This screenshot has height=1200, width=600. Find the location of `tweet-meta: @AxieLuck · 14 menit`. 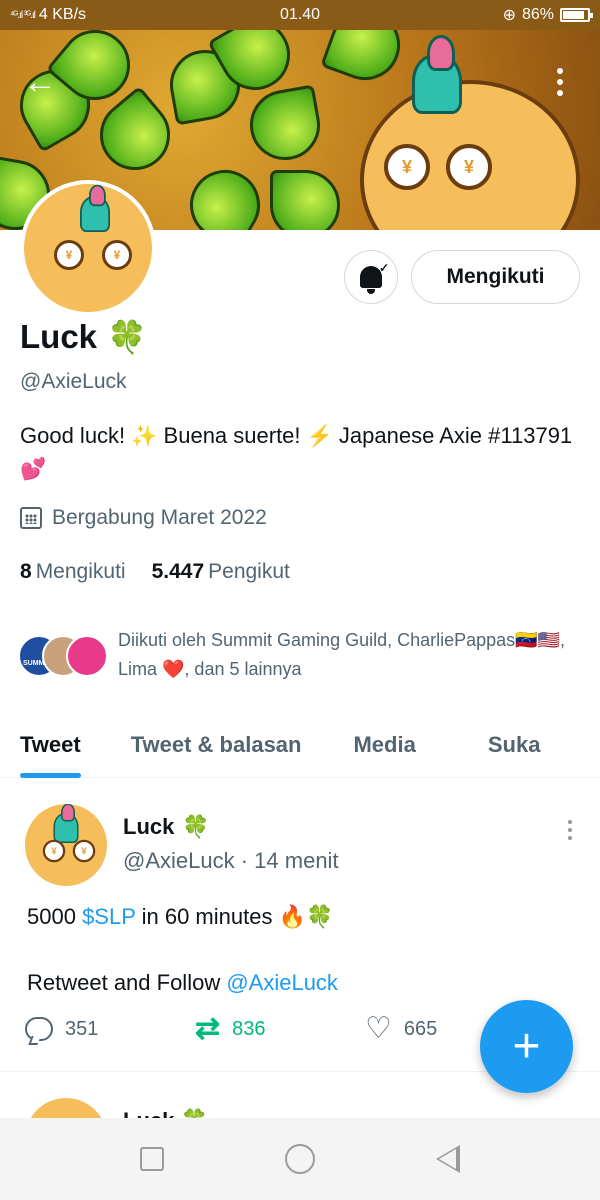

tweet-meta: @AxieLuck · 14 menit is located at coordinates (231, 860).